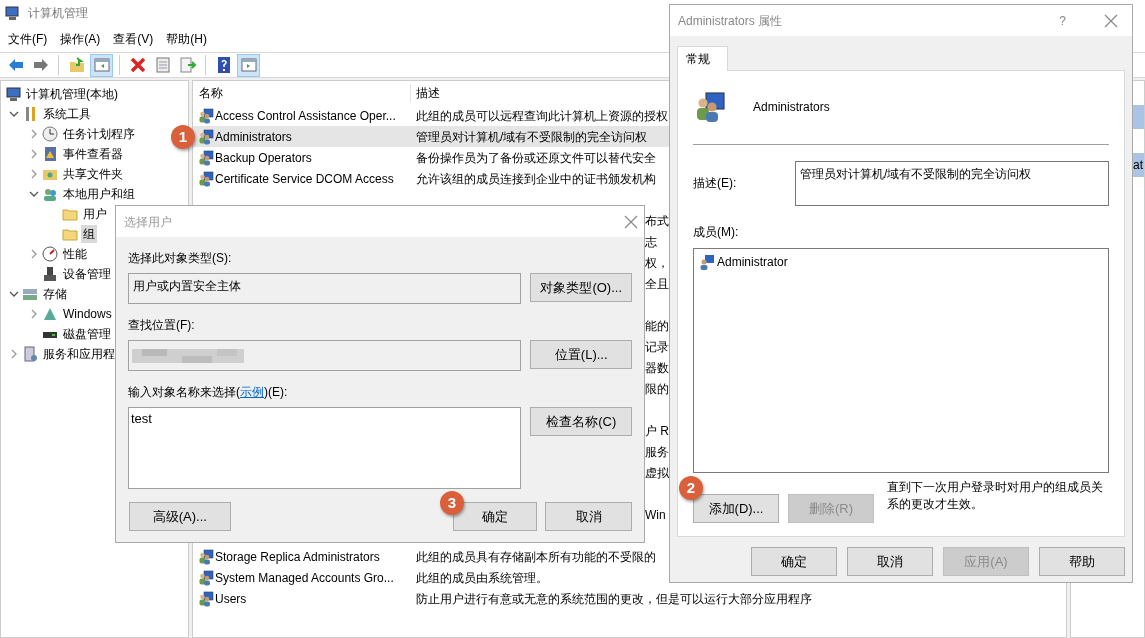  Describe the element at coordinates (657, 347) in the screenshot. I see `group-description: 记录` at that location.